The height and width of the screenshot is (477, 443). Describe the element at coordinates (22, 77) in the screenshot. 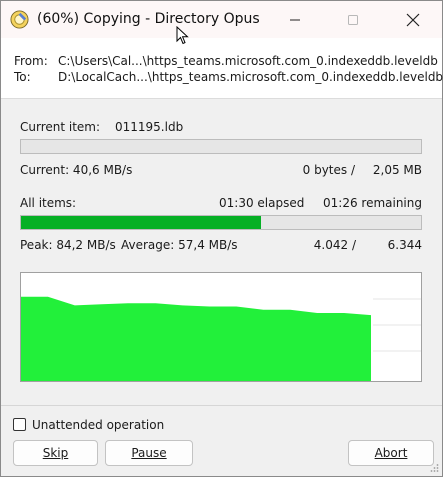

I see `to-label: To:` at that location.